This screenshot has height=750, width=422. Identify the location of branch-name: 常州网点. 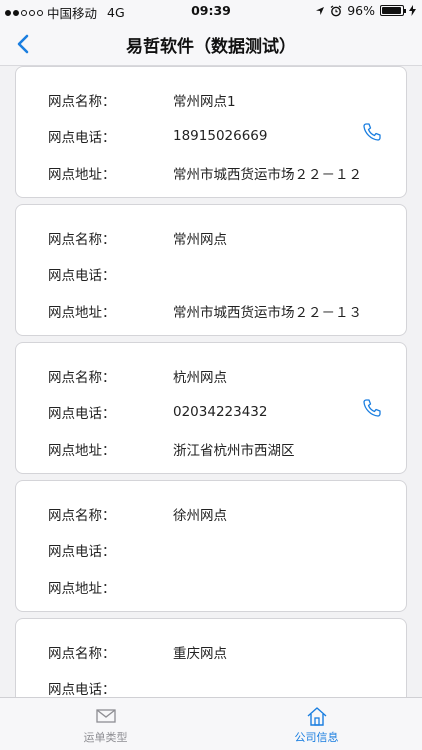
(200, 240).